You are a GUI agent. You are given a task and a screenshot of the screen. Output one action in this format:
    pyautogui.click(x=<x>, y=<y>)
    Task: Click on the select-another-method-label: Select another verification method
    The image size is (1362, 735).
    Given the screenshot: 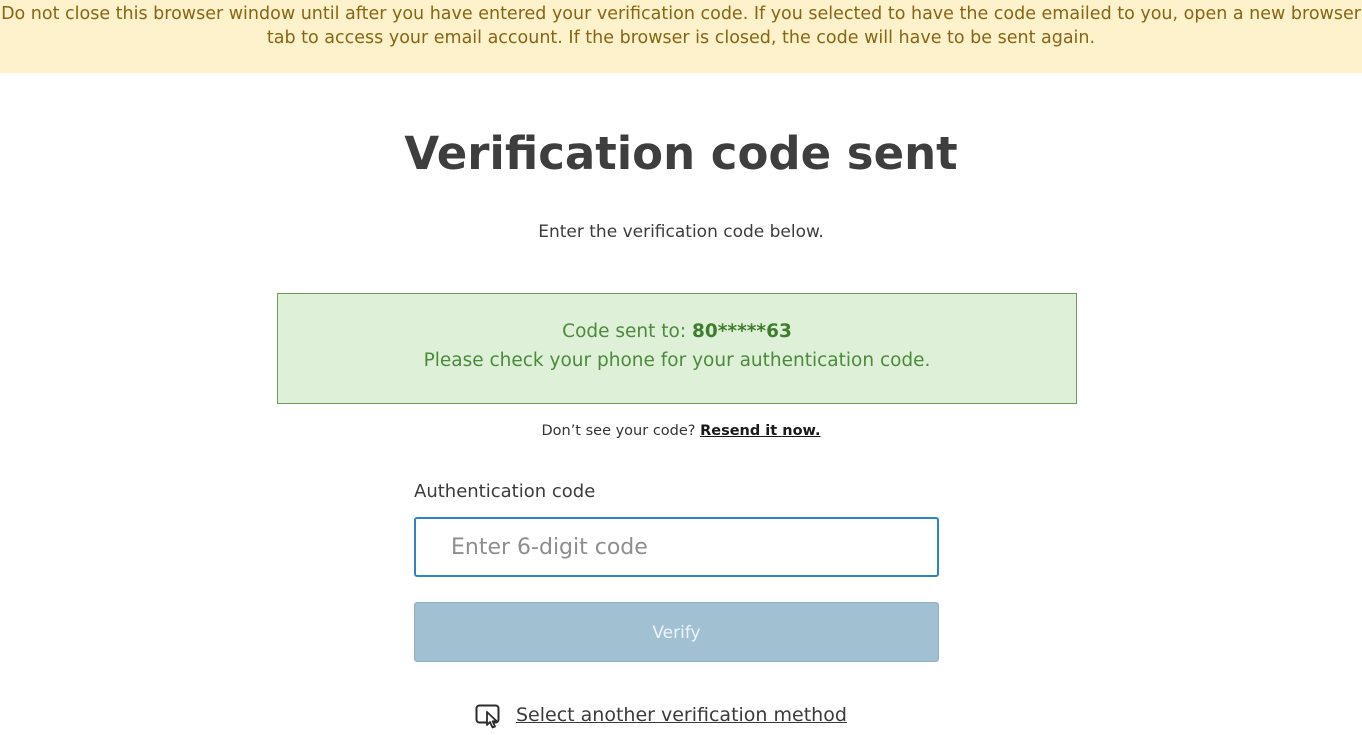 What is the action you would take?
    pyautogui.click(x=681, y=715)
    